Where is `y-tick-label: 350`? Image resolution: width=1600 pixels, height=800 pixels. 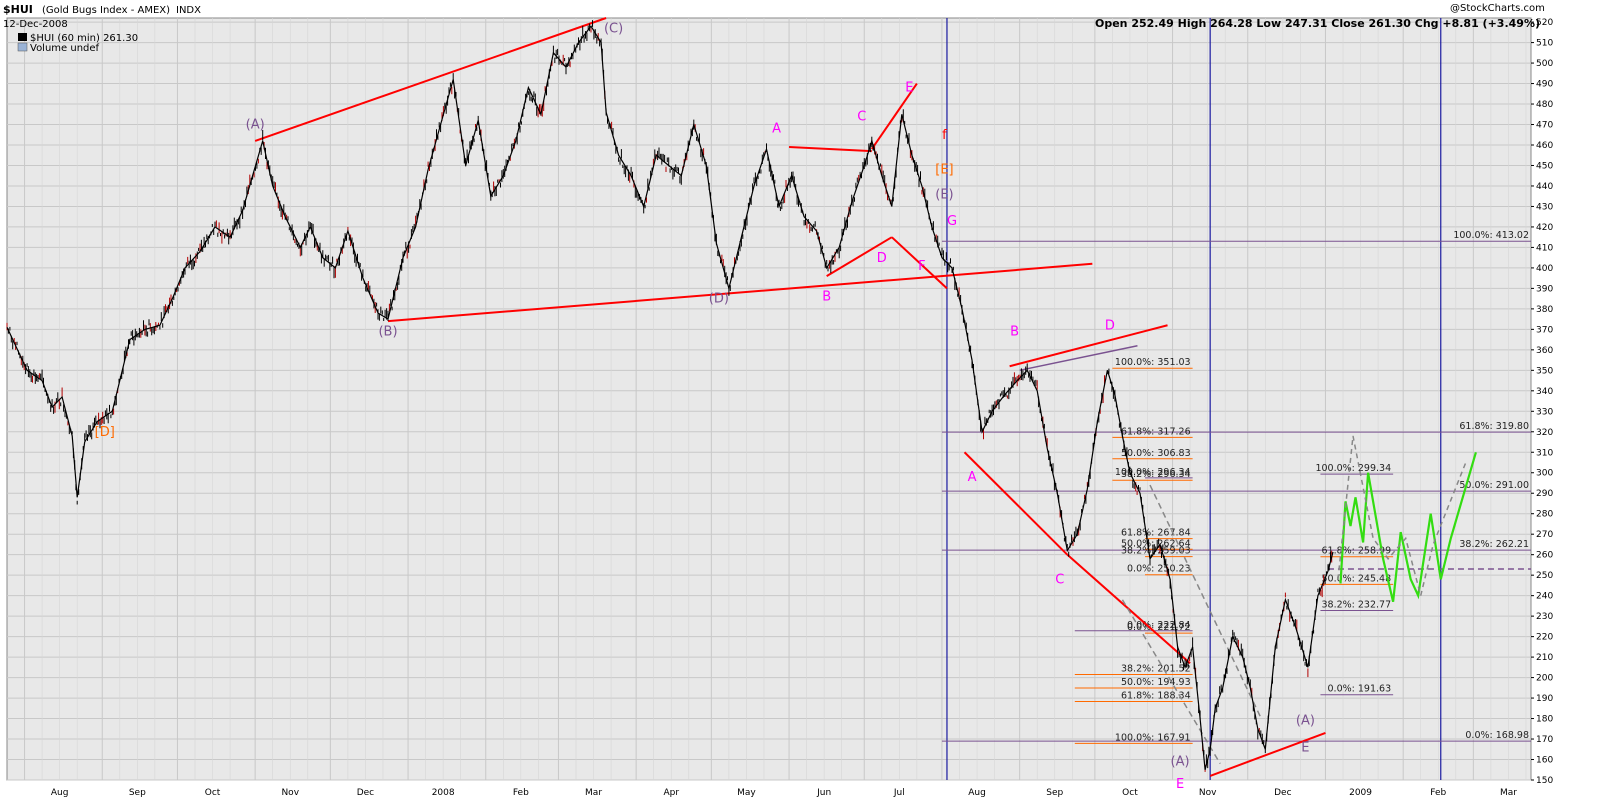
y-tick-label: 350 is located at coordinates (1544, 371).